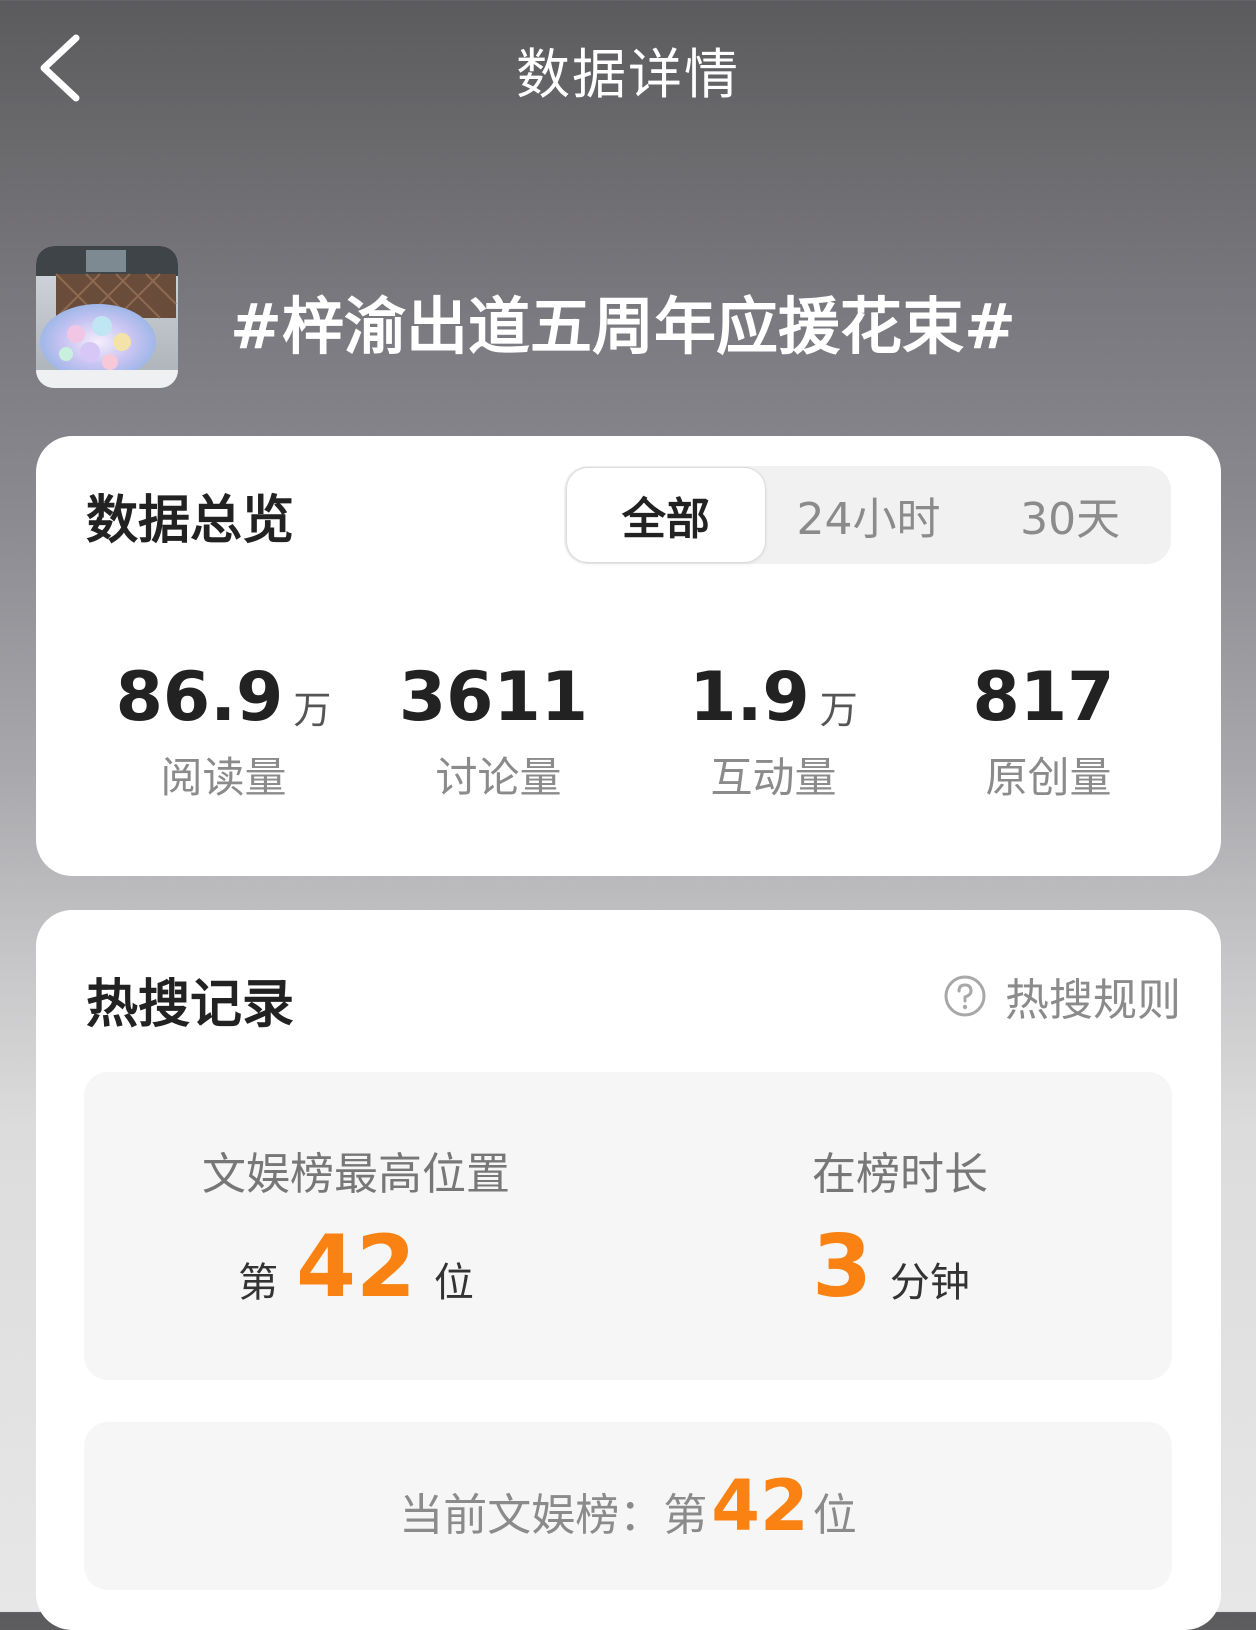 This screenshot has width=1256, height=1630. What do you see at coordinates (623, 326) in the screenshot?
I see `topic-title: #梓渝出道五周年应援花束#` at bounding box center [623, 326].